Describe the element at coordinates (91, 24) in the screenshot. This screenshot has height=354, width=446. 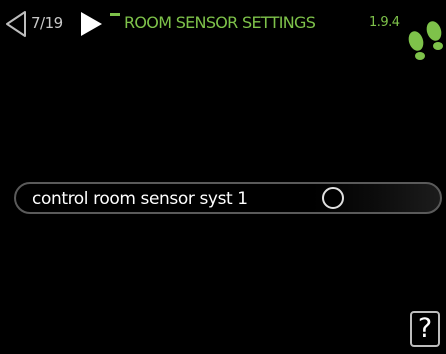
I see `next-page-arrow-icon` at that location.